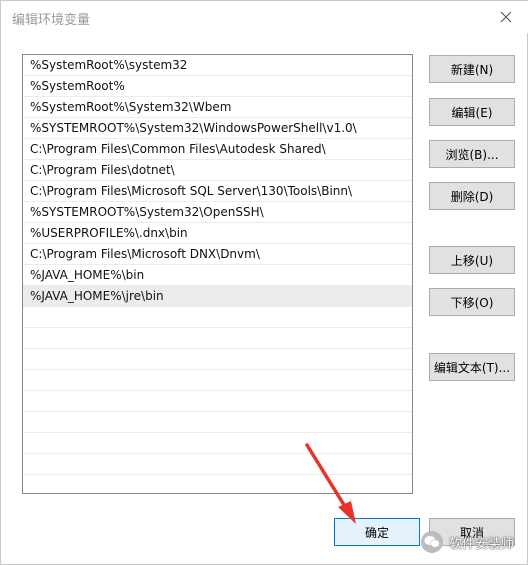 The height and width of the screenshot is (565, 528). What do you see at coordinates (217, 86) in the screenshot?
I see `list-item: %SystemRoot%` at bounding box center [217, 86].